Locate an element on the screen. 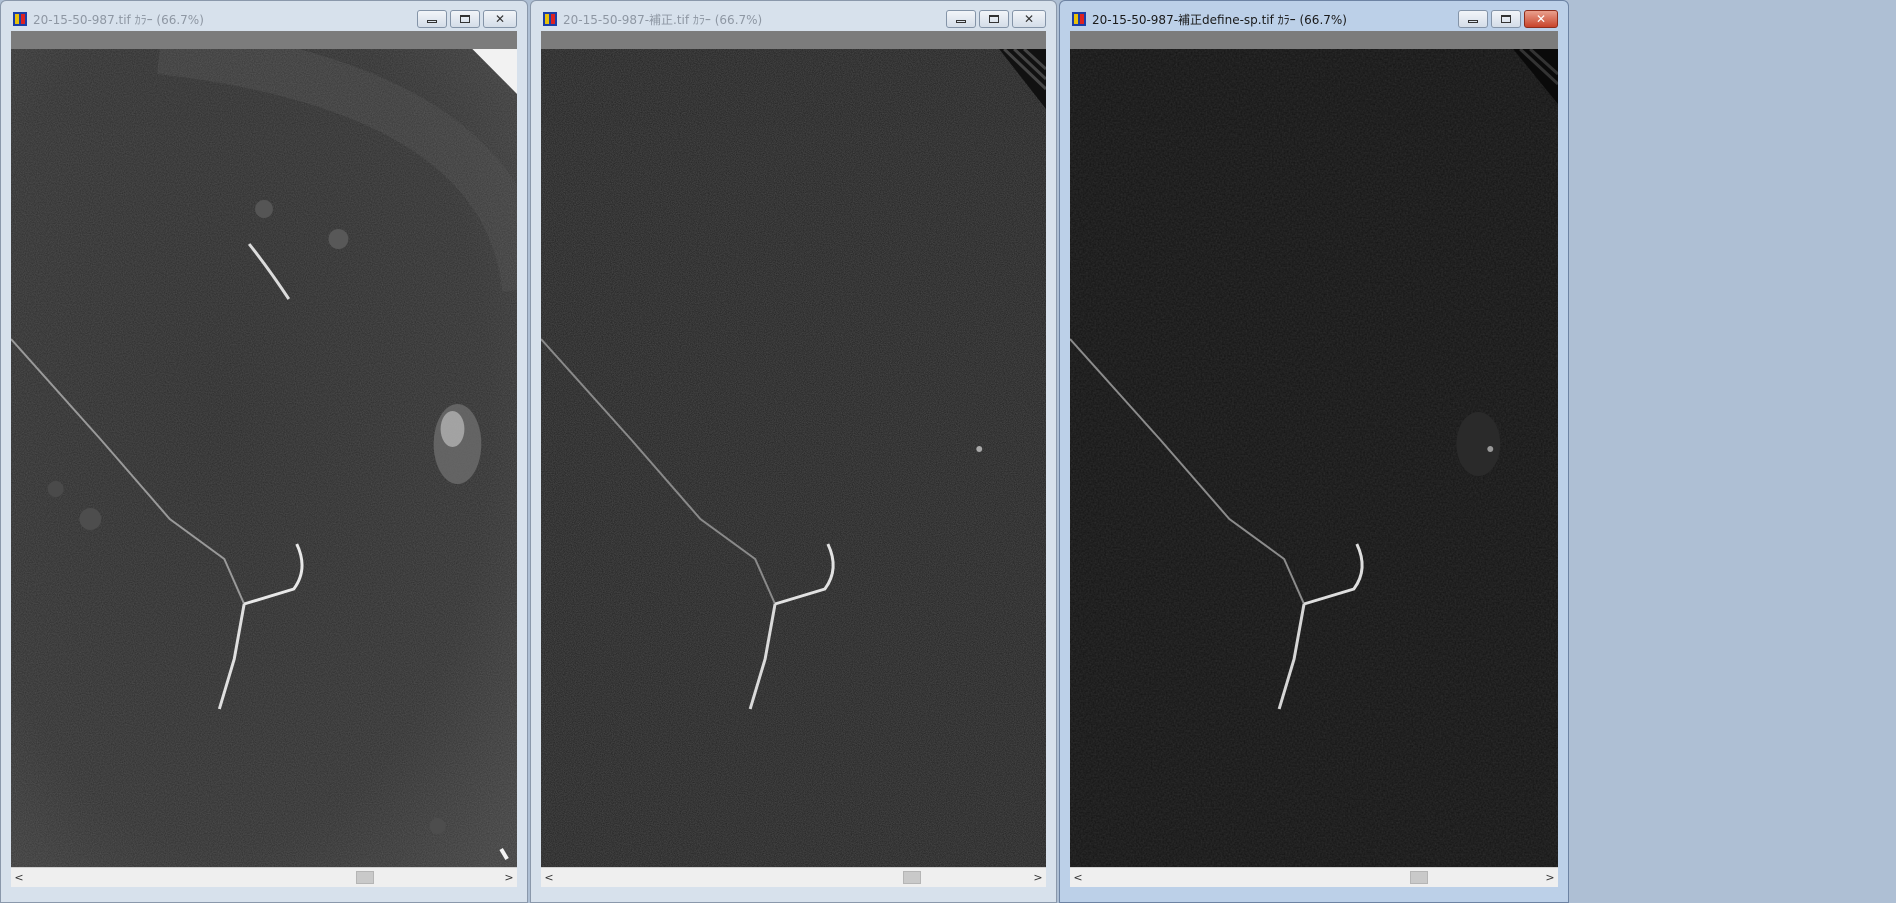  window-title: 20-15-50-987.tif ｶﾗｰ (66.7%) is located at coordinates (118, 19).